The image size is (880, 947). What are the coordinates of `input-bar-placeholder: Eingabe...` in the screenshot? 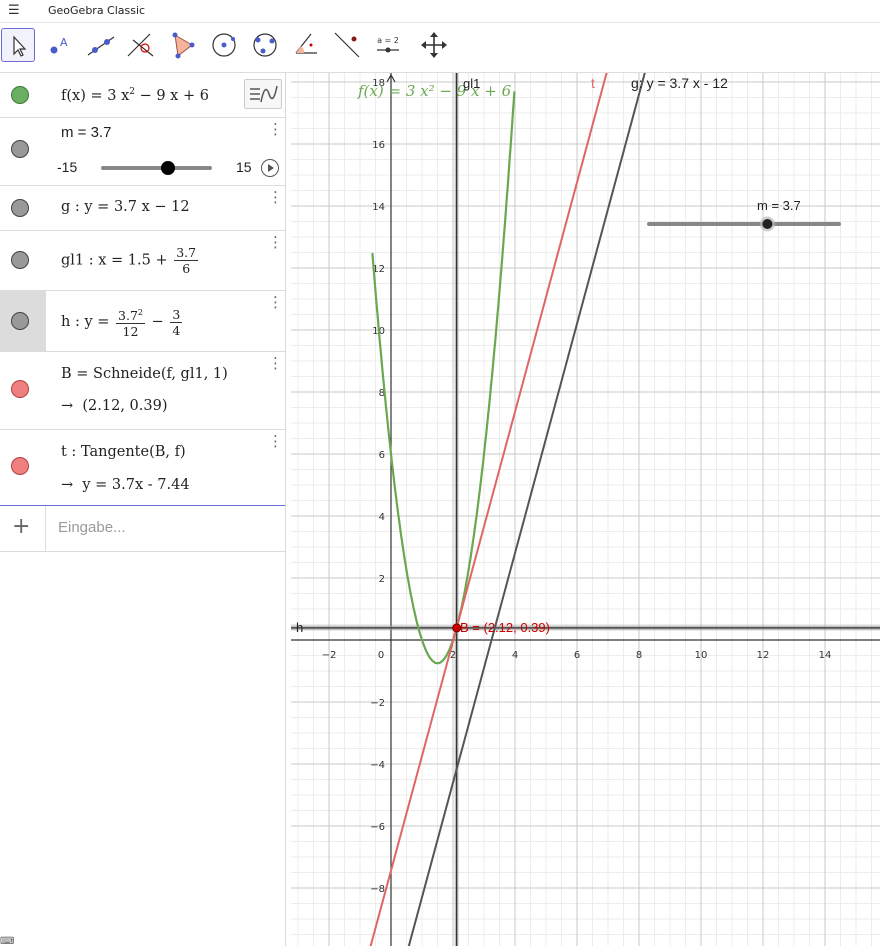 It's located at (92, 527).